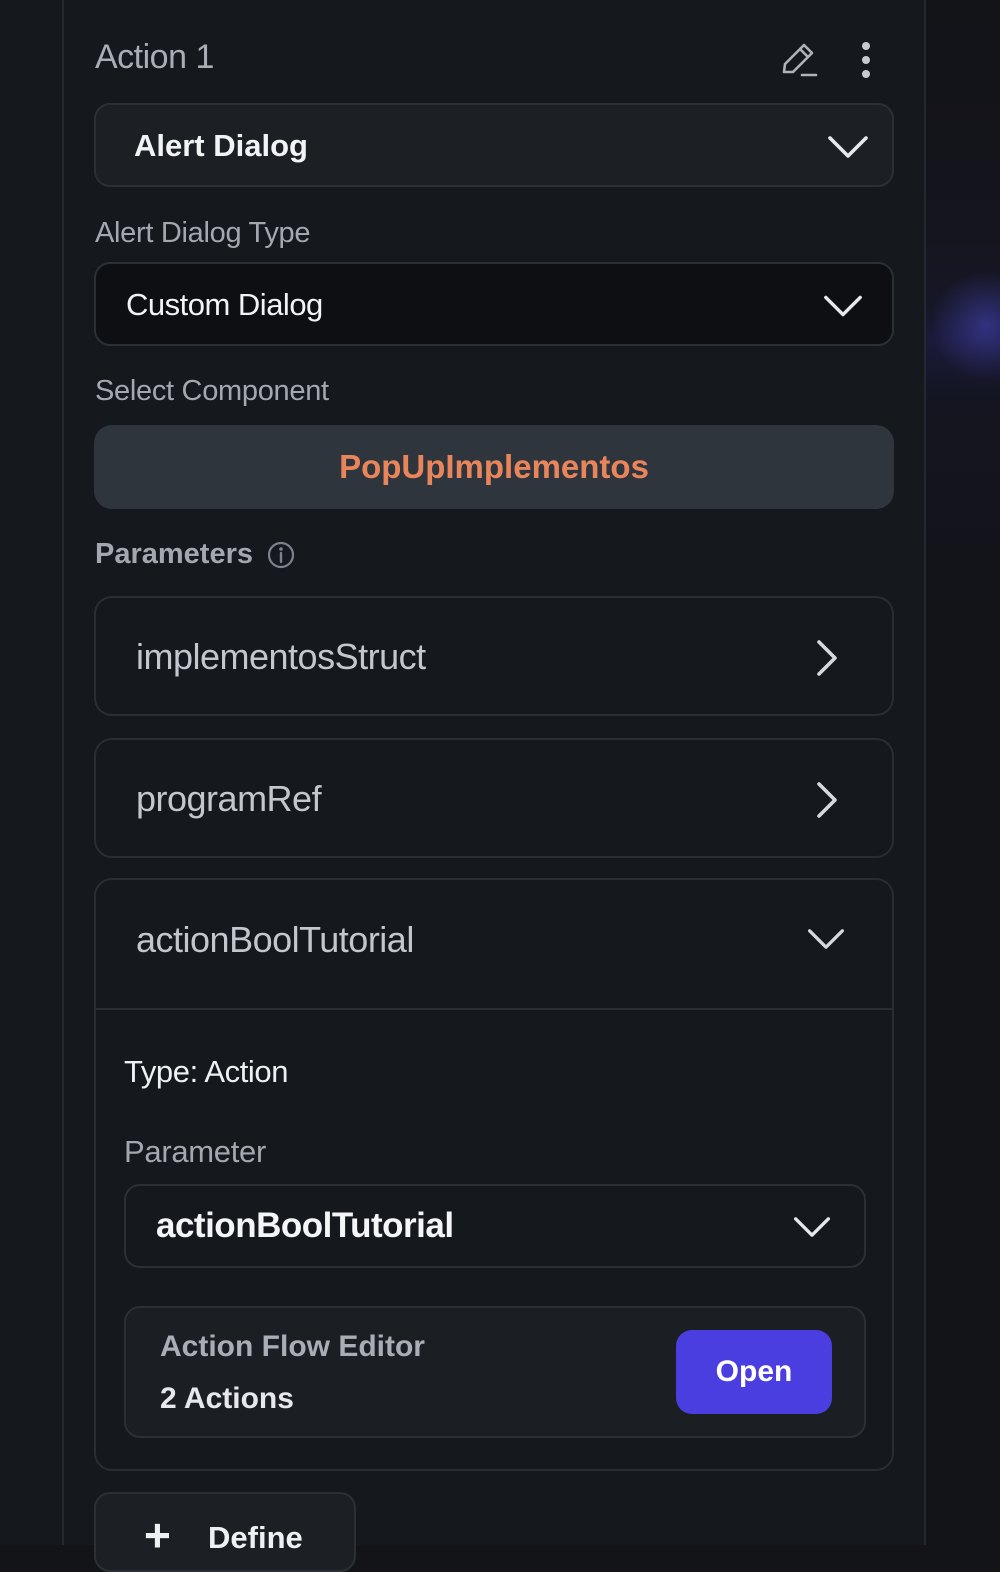  I want to click on parameter-type-label: Type: Action, so click(206, 1071).